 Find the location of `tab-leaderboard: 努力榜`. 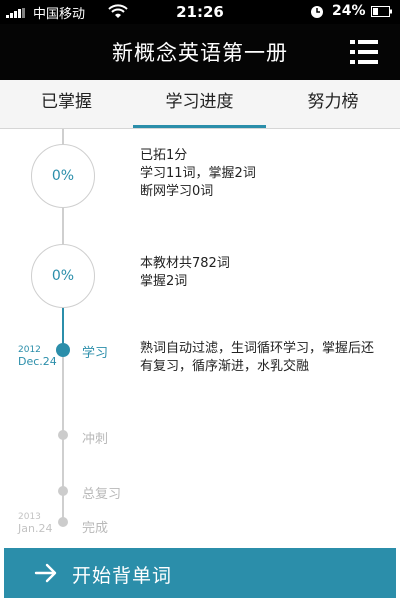

tab-leaderboard: 努力榜 is located at coordinates (333, 104).